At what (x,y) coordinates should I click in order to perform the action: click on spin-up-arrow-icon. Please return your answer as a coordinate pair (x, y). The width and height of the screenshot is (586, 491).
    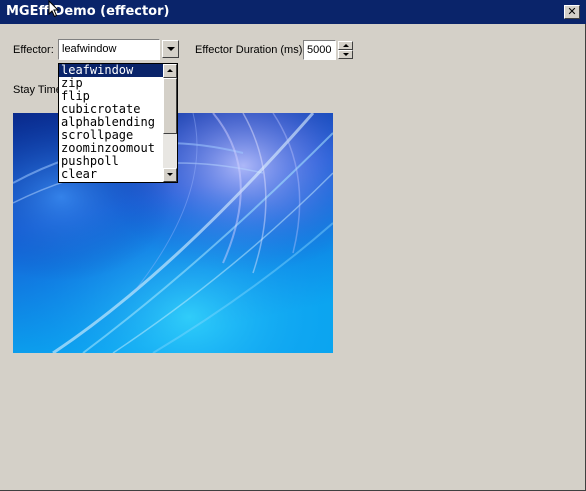
    Looking at the image, I should click on (346, 45).